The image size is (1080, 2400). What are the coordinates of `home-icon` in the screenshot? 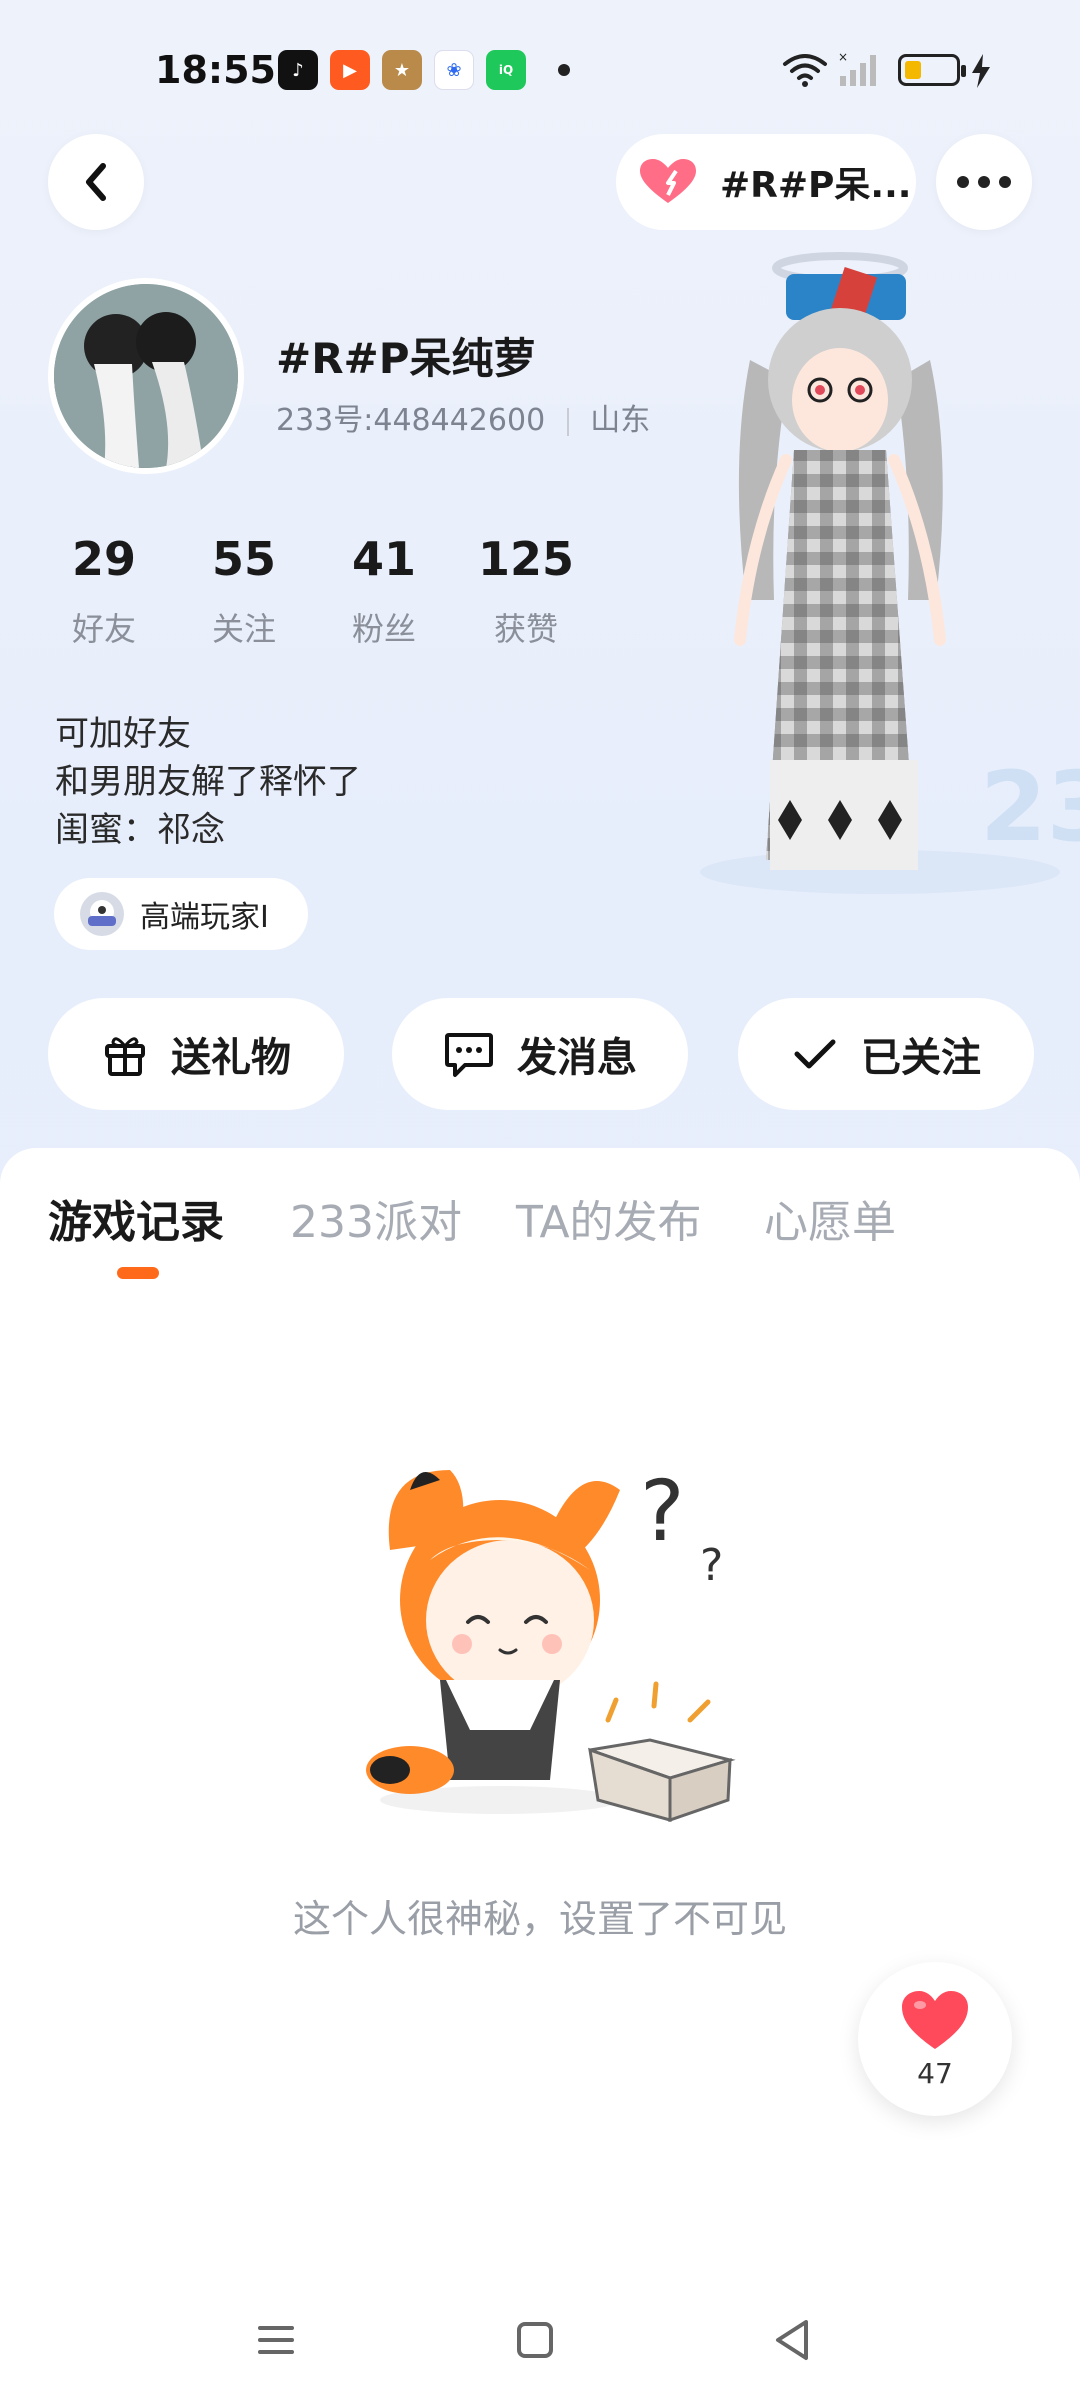 It's located at (535, 2340).